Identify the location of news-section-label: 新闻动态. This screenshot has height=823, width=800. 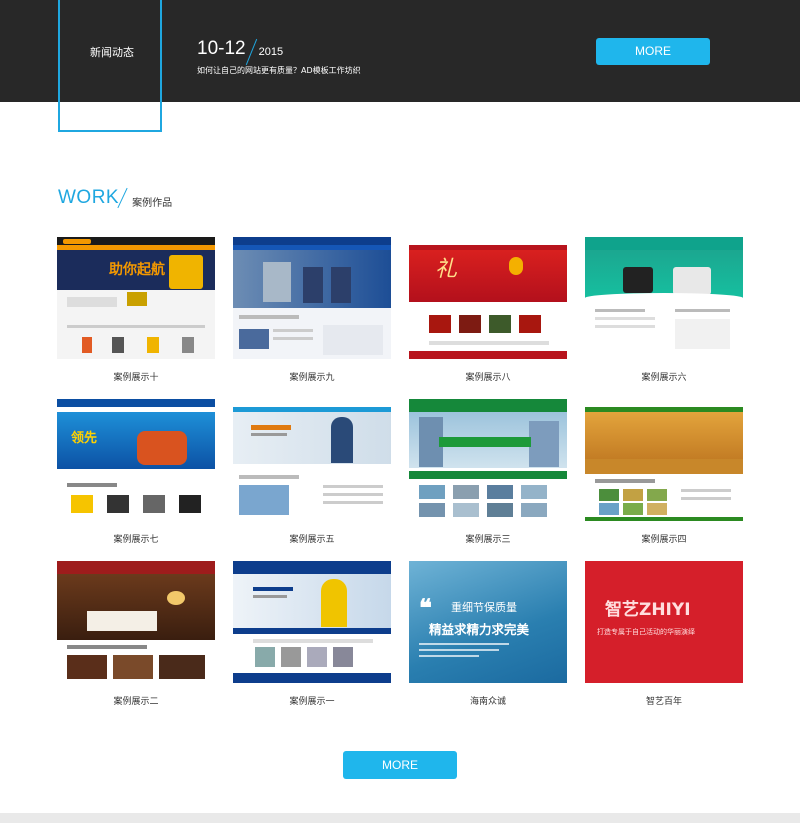
(112, 52).